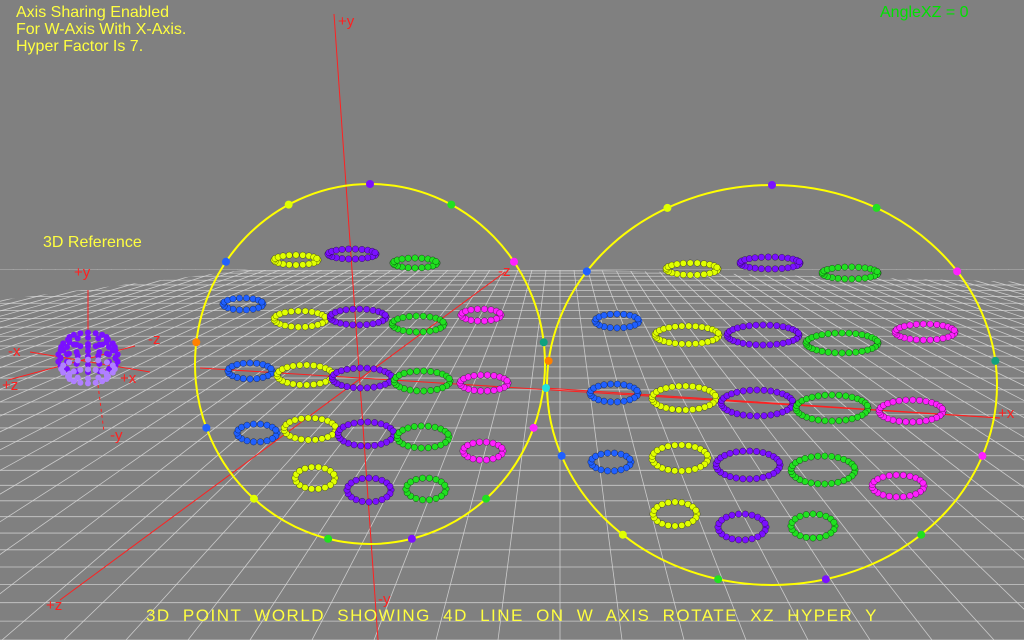 Image resolution: width=1024 pixels, height=640 pixels. Describe the element at coordinates (748, 465) in the screenshot. I see `point-ring` at that location.